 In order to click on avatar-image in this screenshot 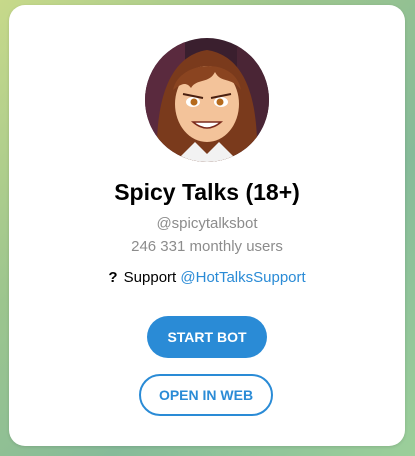, I will do `click(207, 100)`.